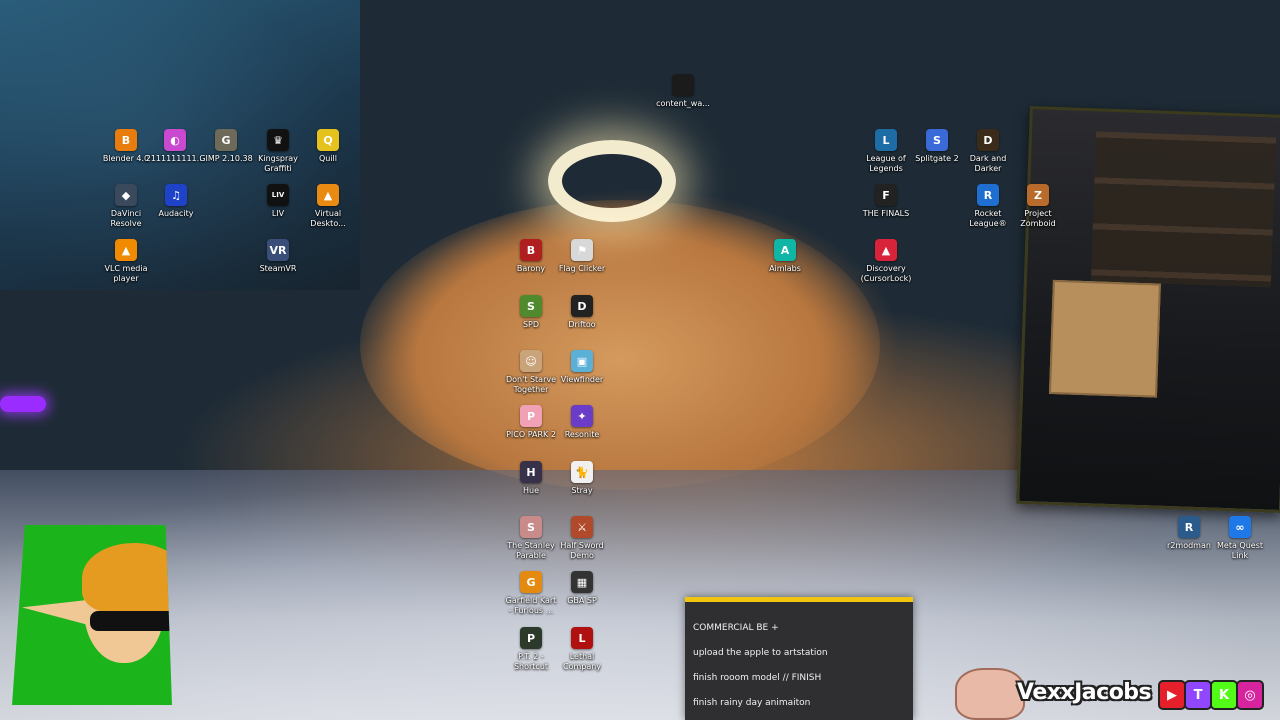  Describe the element at coordinates (92, 615) in the screenshot. I see `streamer-avatar` at that location.